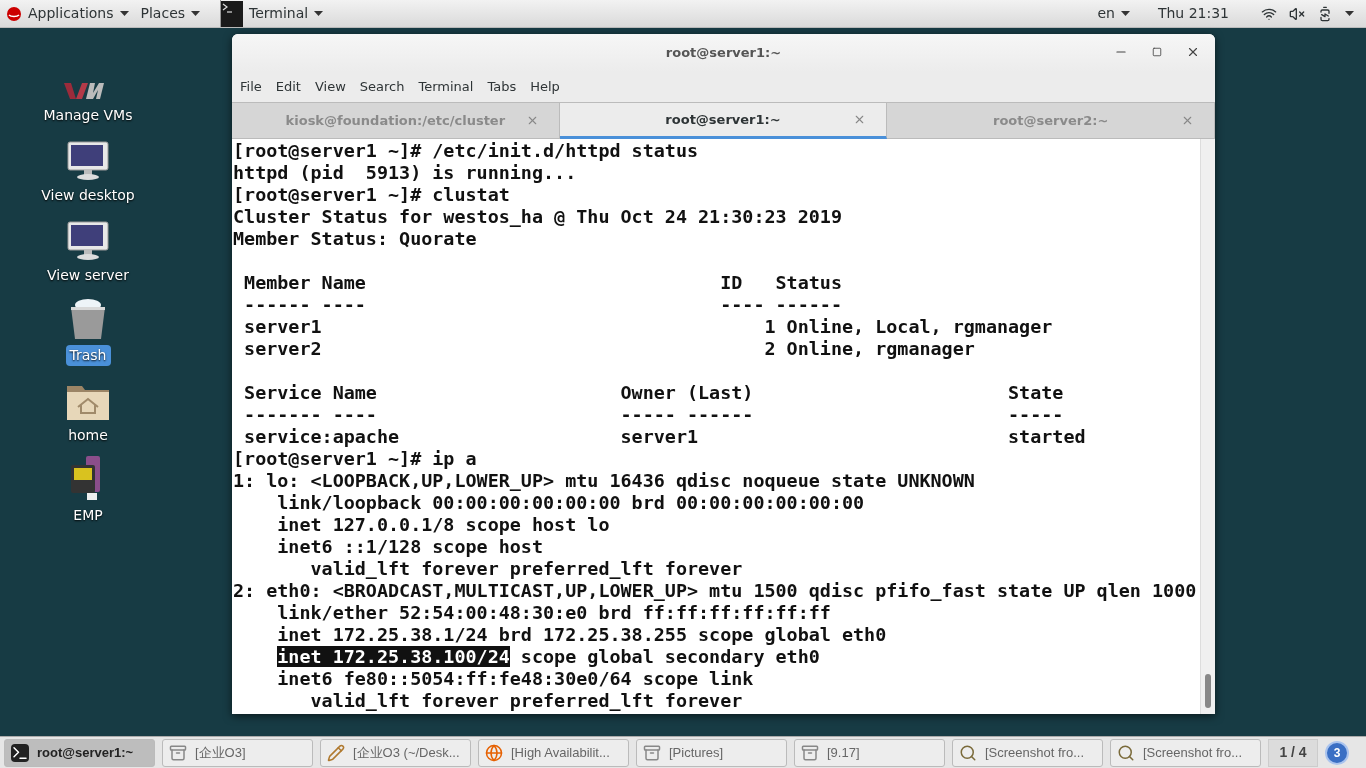 Image resolution: width=1366 pixels, height=768 pixels. Describe the element at coordinates (278, 13) in the screenshot. I see `top-menu: Terminal` at that location.